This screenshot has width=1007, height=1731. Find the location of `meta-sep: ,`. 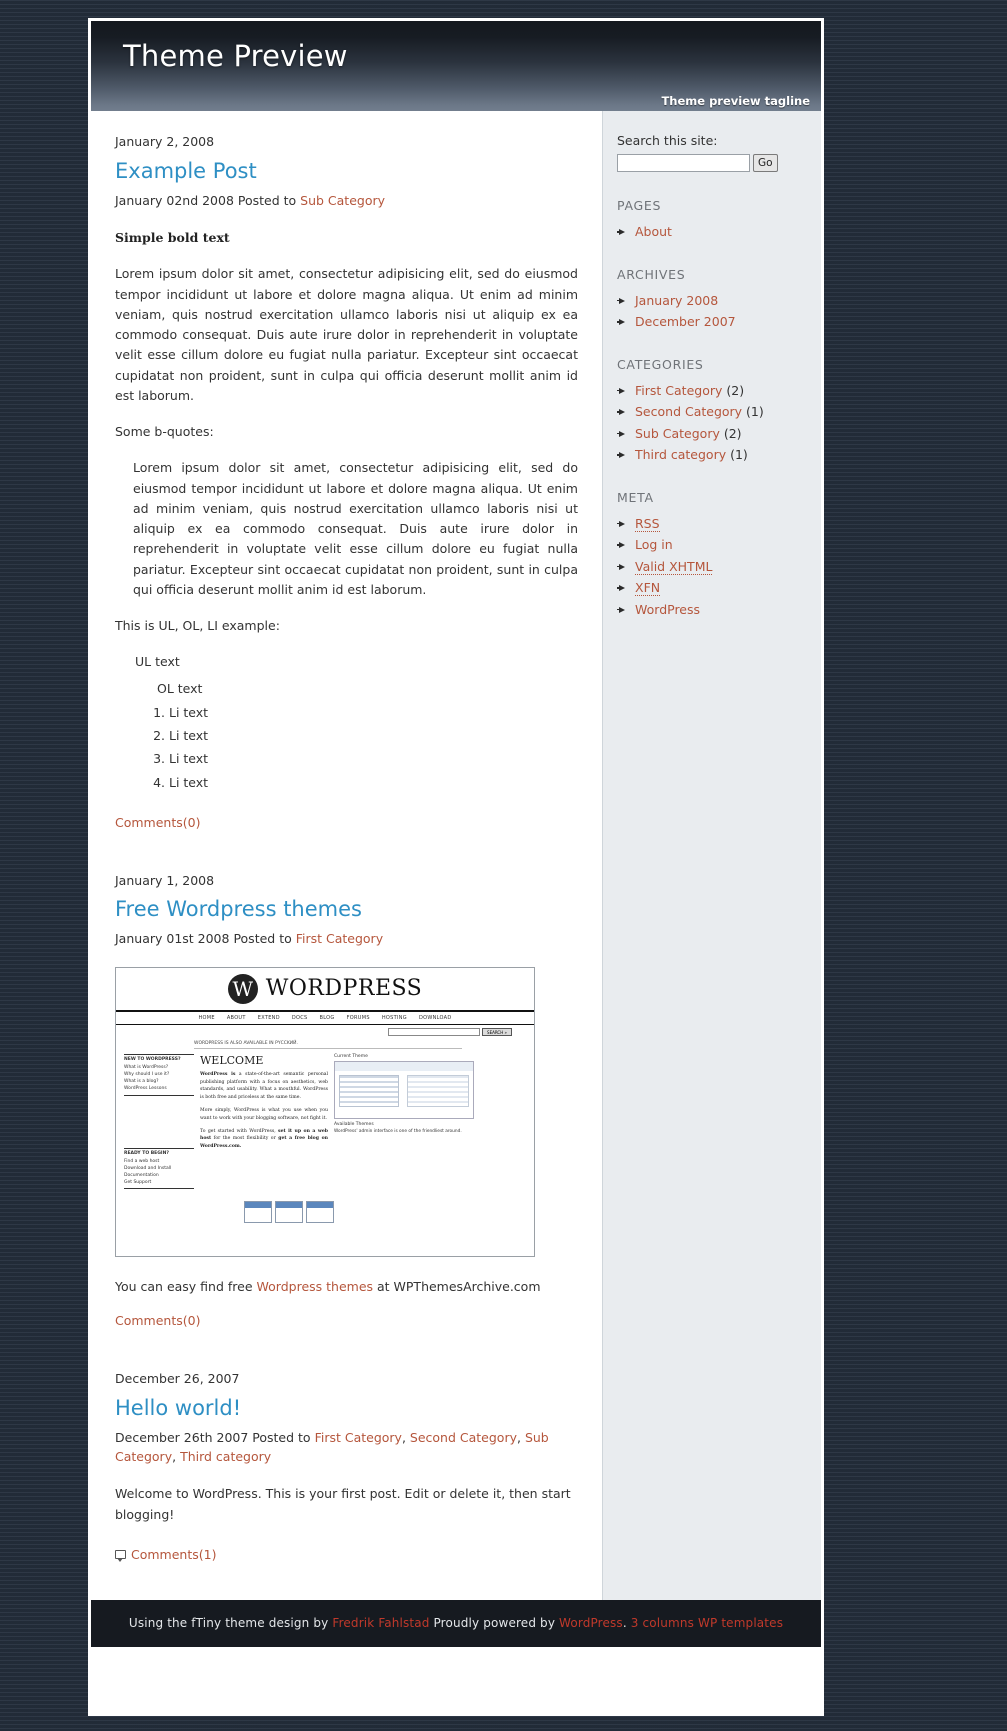

meta-sep: , is located at coordinates (520, 1437).